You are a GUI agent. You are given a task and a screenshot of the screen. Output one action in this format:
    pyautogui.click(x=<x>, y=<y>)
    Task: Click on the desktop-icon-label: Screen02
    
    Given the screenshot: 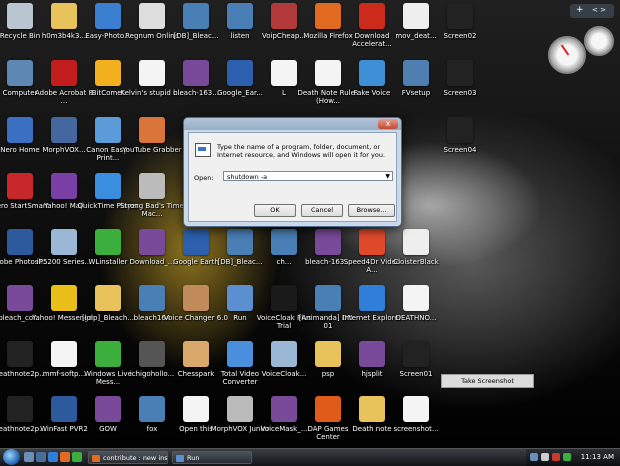 What is the action you would take?
    pyautogui.click(x=460, y=36)
    